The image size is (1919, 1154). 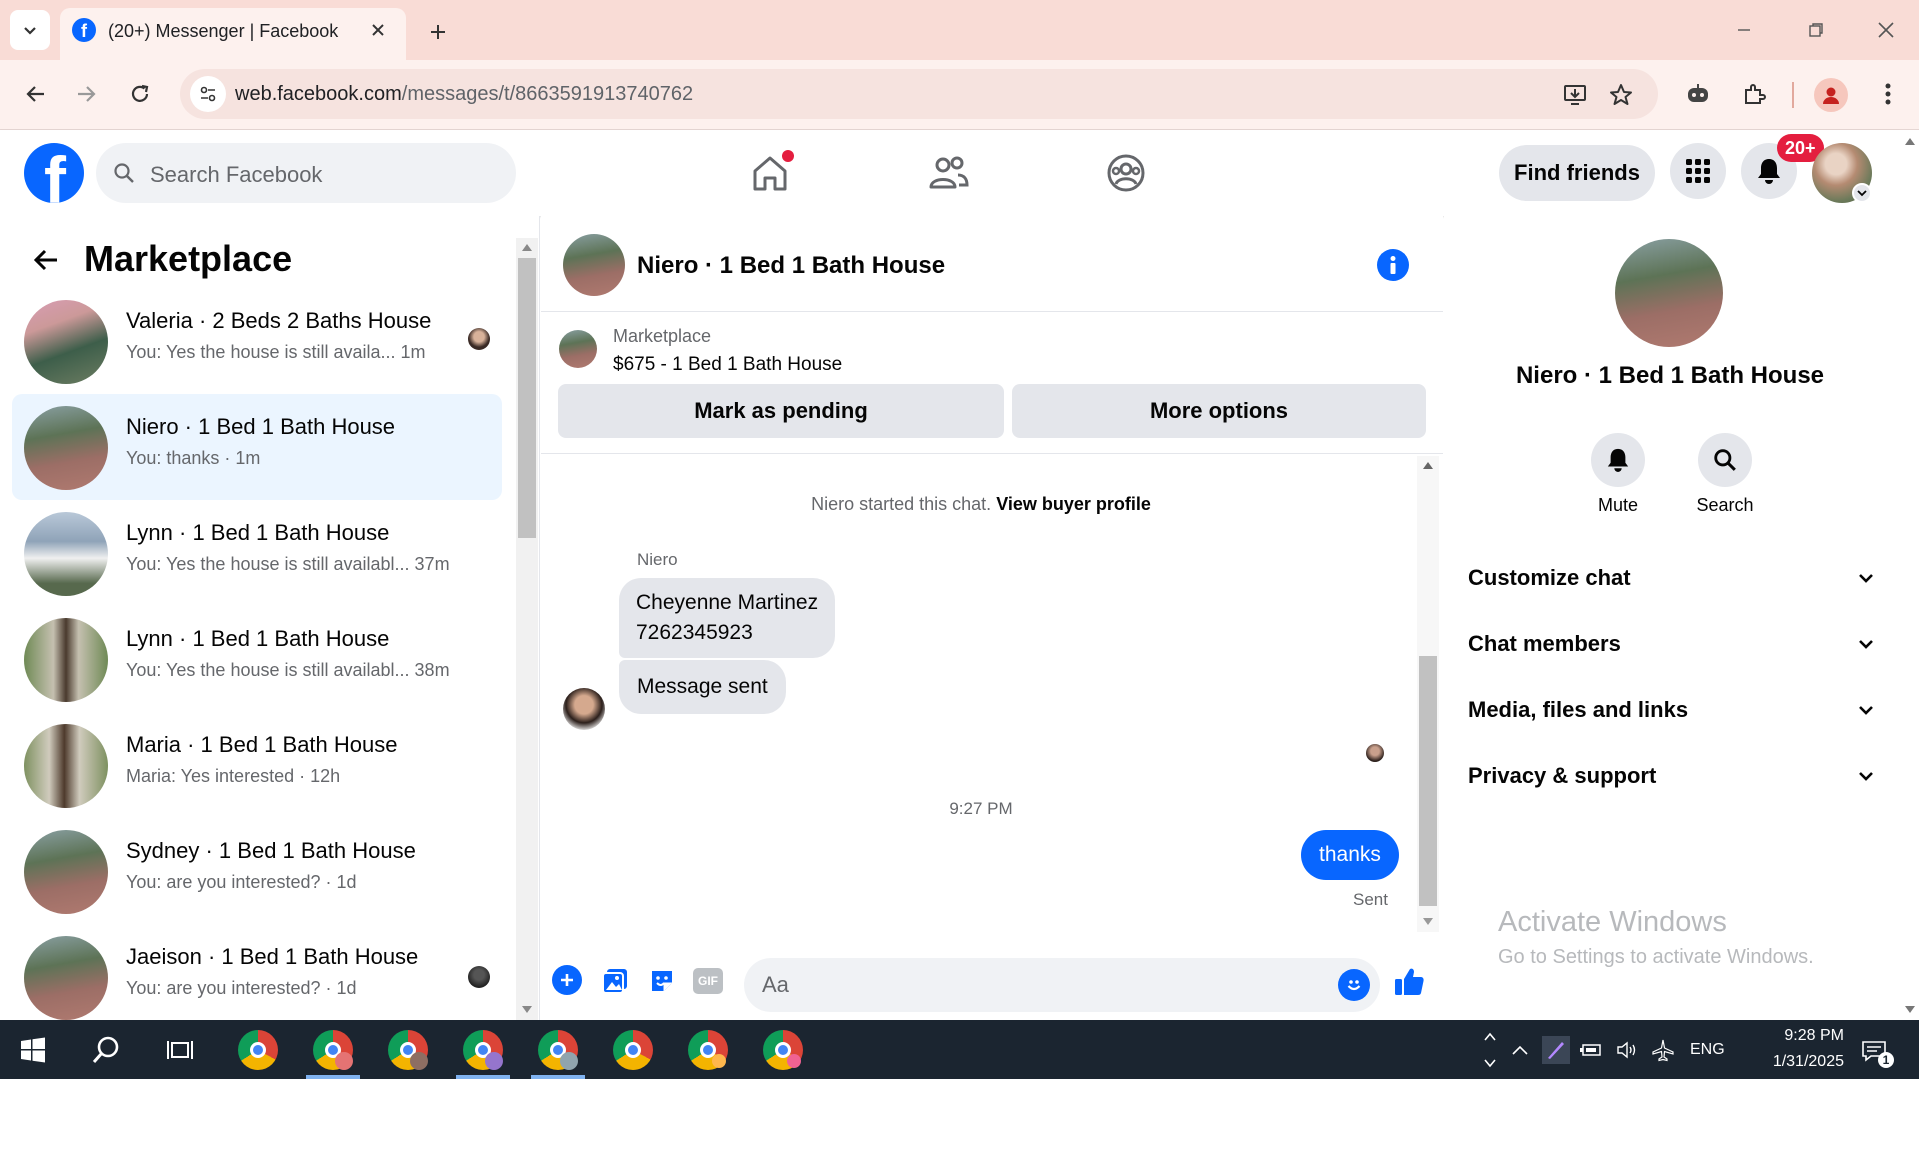 I want to click on mark-as-pending-button: Mark as pending, so click(x=781, y=411).